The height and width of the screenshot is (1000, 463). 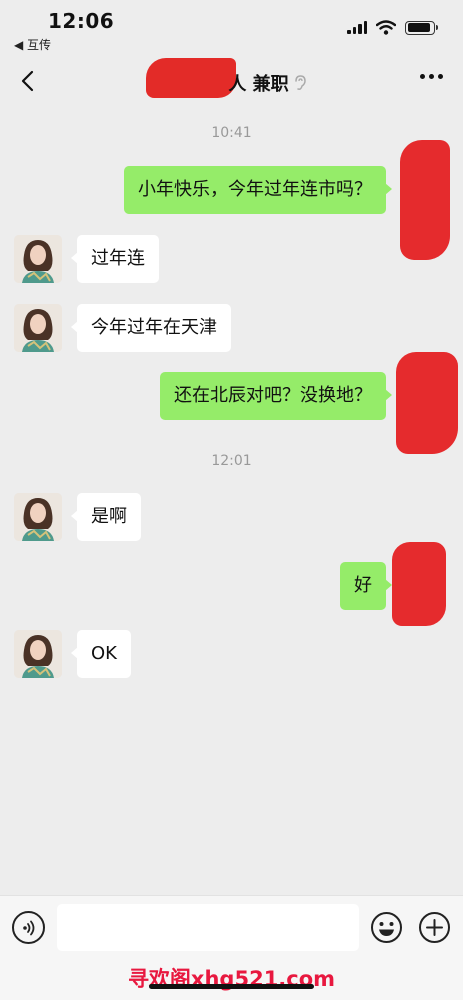 I want to click on message-bubble-incoming: OK, so click(x=101, y=654).